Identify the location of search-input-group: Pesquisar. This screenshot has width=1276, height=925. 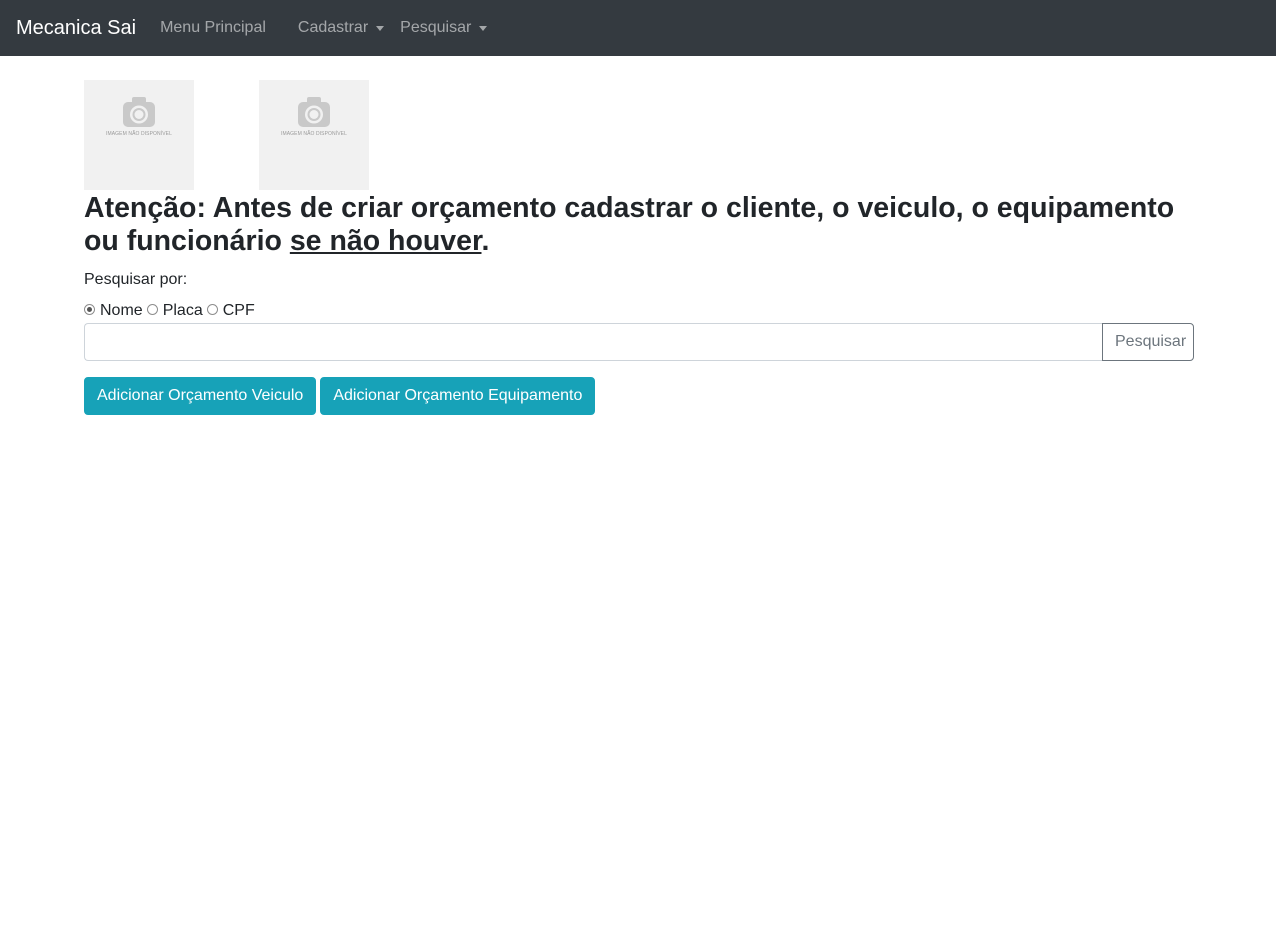
(639, 342).